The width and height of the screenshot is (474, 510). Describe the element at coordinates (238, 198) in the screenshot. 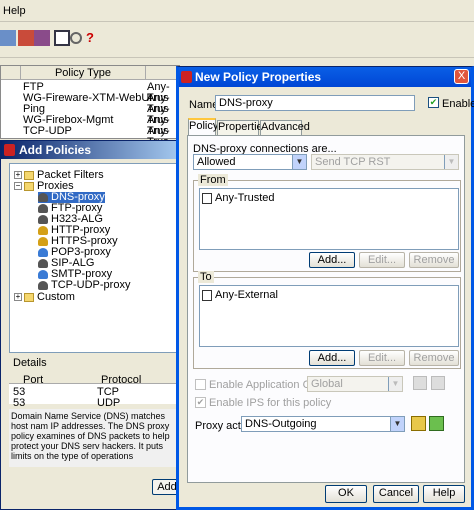

I see `list-item: Any-Trusted` at that location.